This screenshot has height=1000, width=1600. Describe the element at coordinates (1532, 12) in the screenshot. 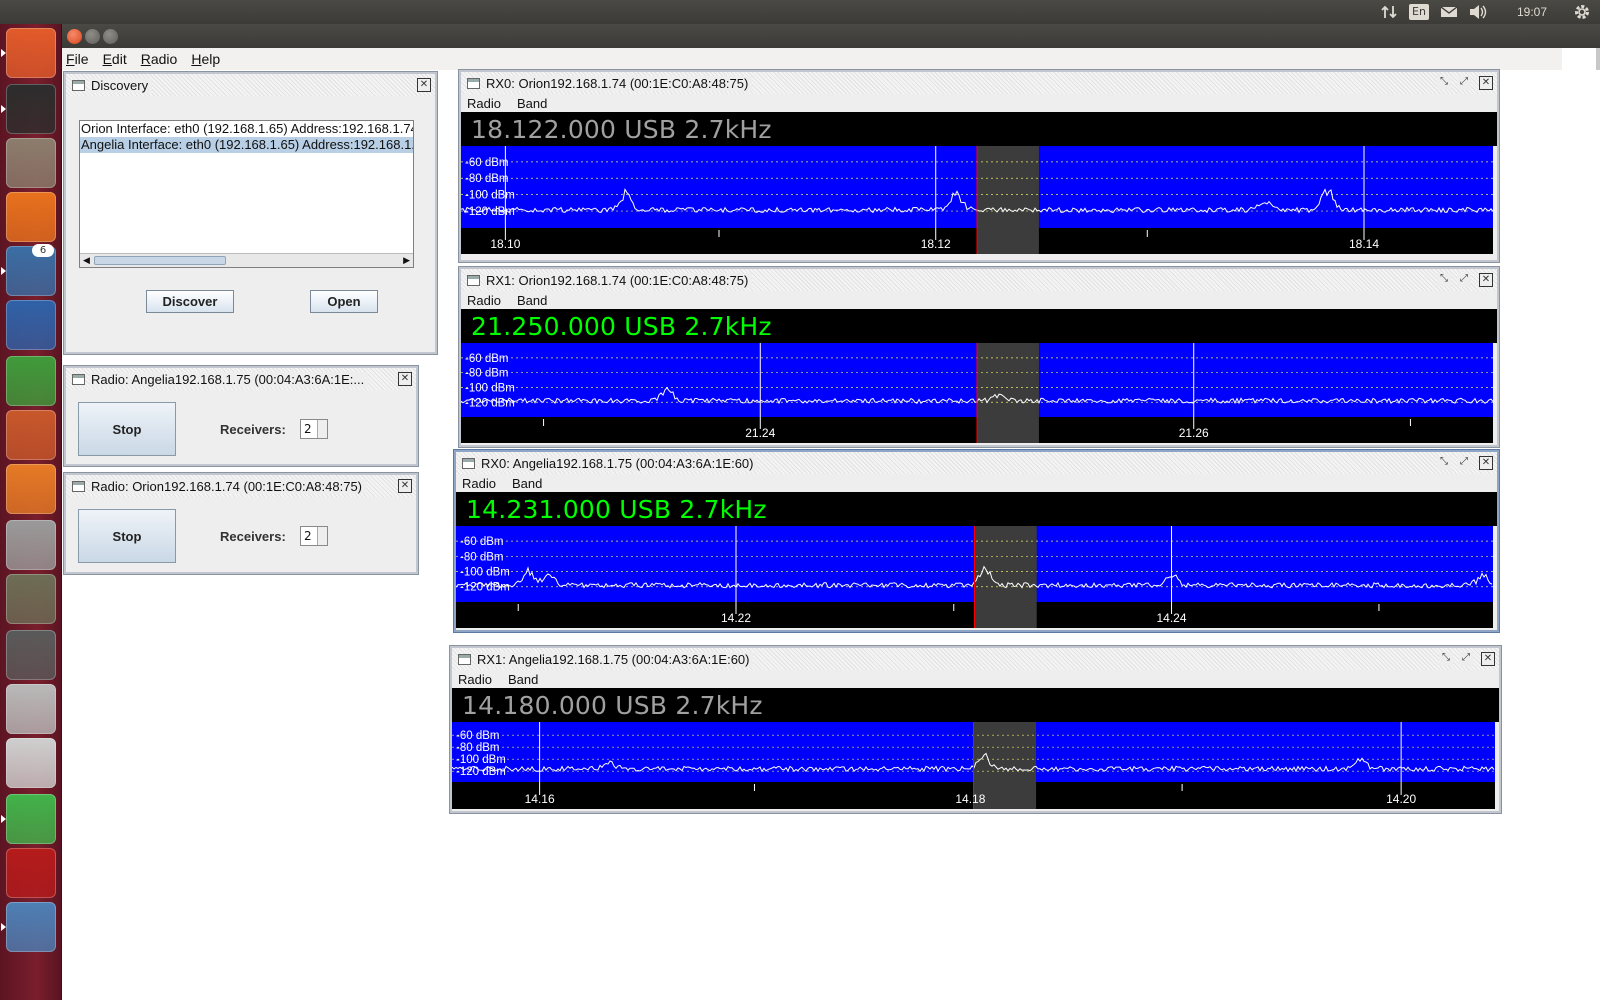

I see `clock: 19:07` at that location.